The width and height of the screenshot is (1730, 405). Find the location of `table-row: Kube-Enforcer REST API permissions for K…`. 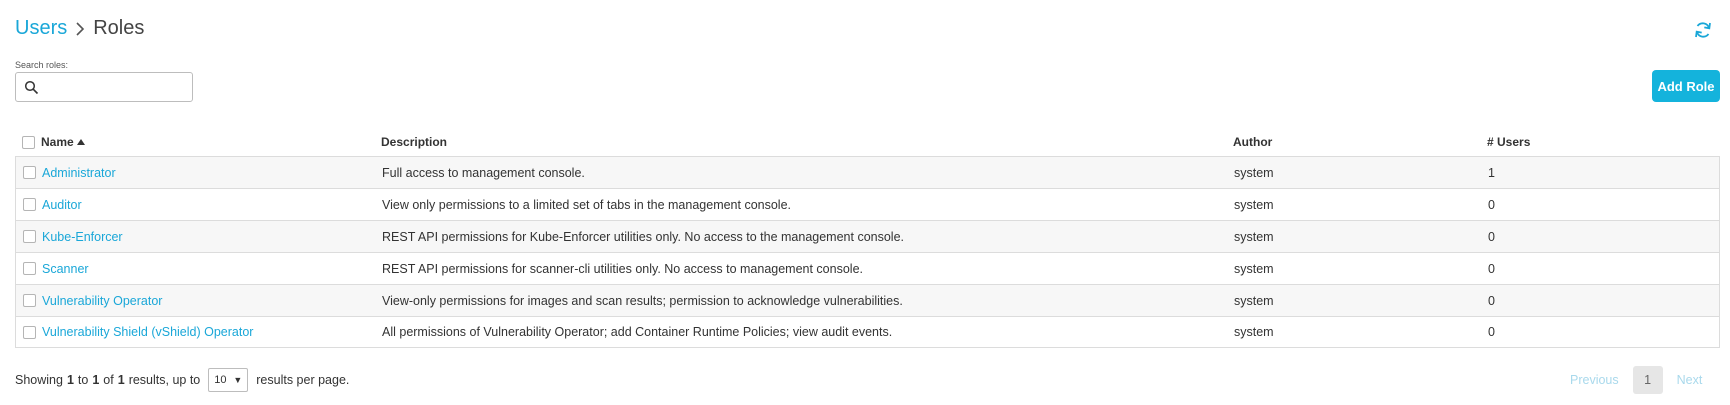

table-row: Kube-Enforcer REST API permissions for K… is located at coordinates (867, 236).